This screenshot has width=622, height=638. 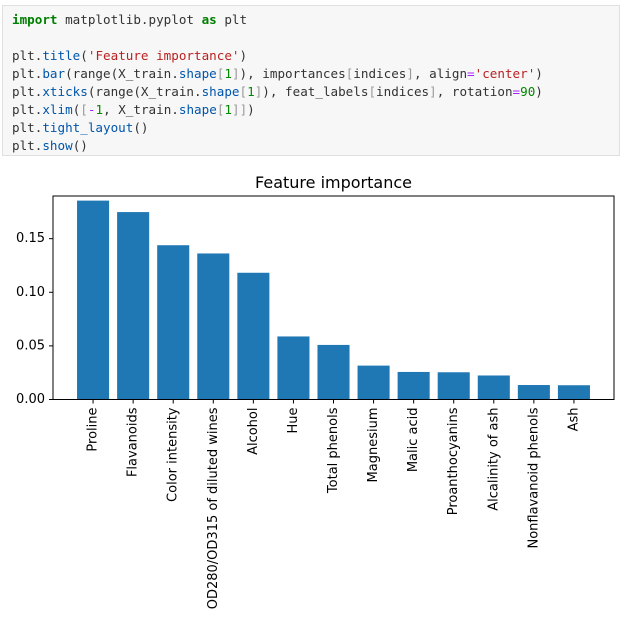 What do you see at coordinates (173, 454) in the screenshot?
I see `x-tick-label: Color intensity` at bounding box center [173, 454].